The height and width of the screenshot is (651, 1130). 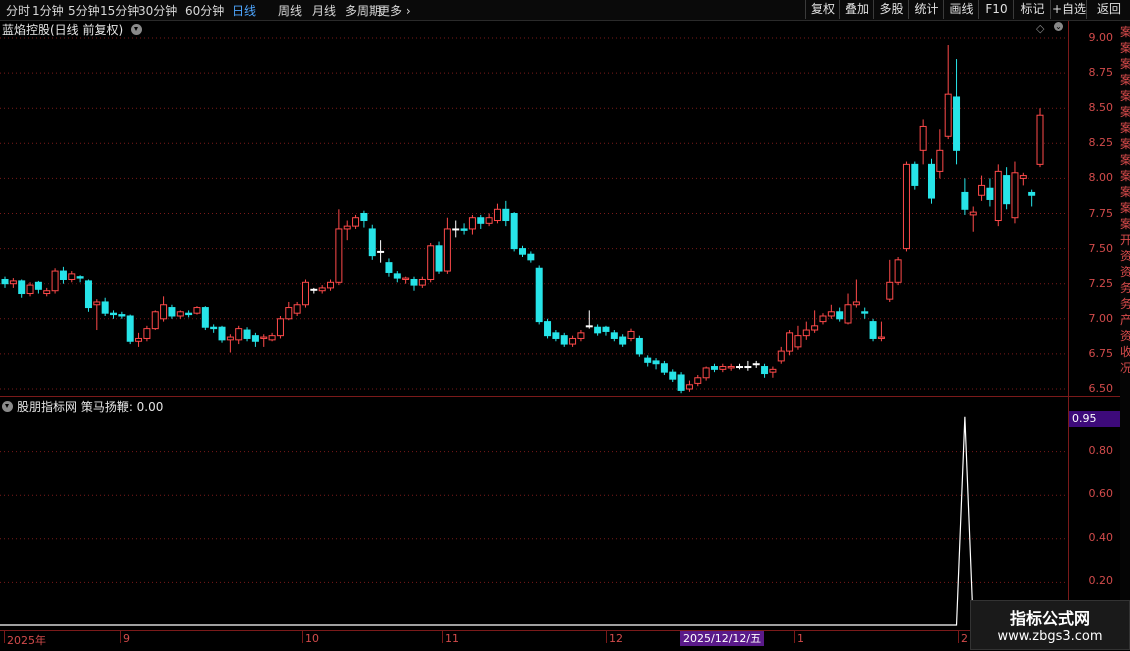 What do you see at coordinates (1101, 283) in the screenshot?
I see `price-tick-label: 7.25` at bounding box center [1101, 283].